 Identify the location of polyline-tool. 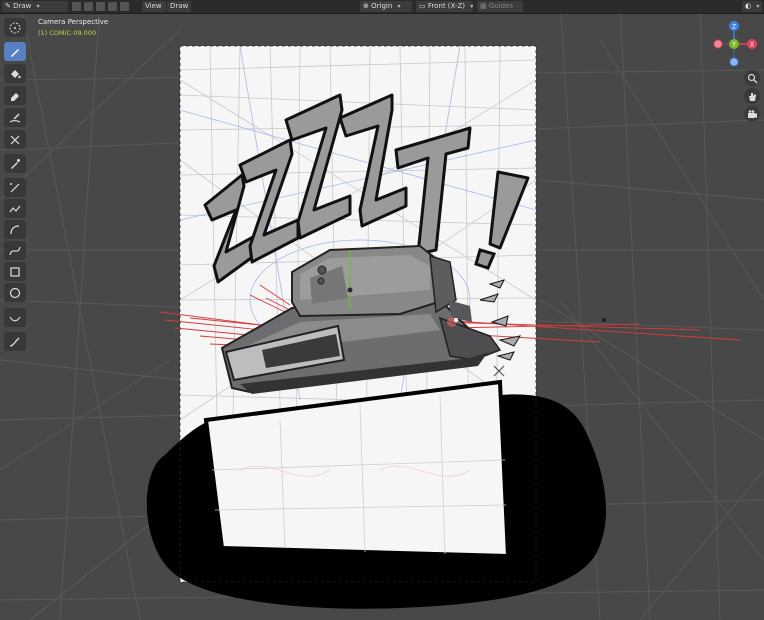
(15, 208).